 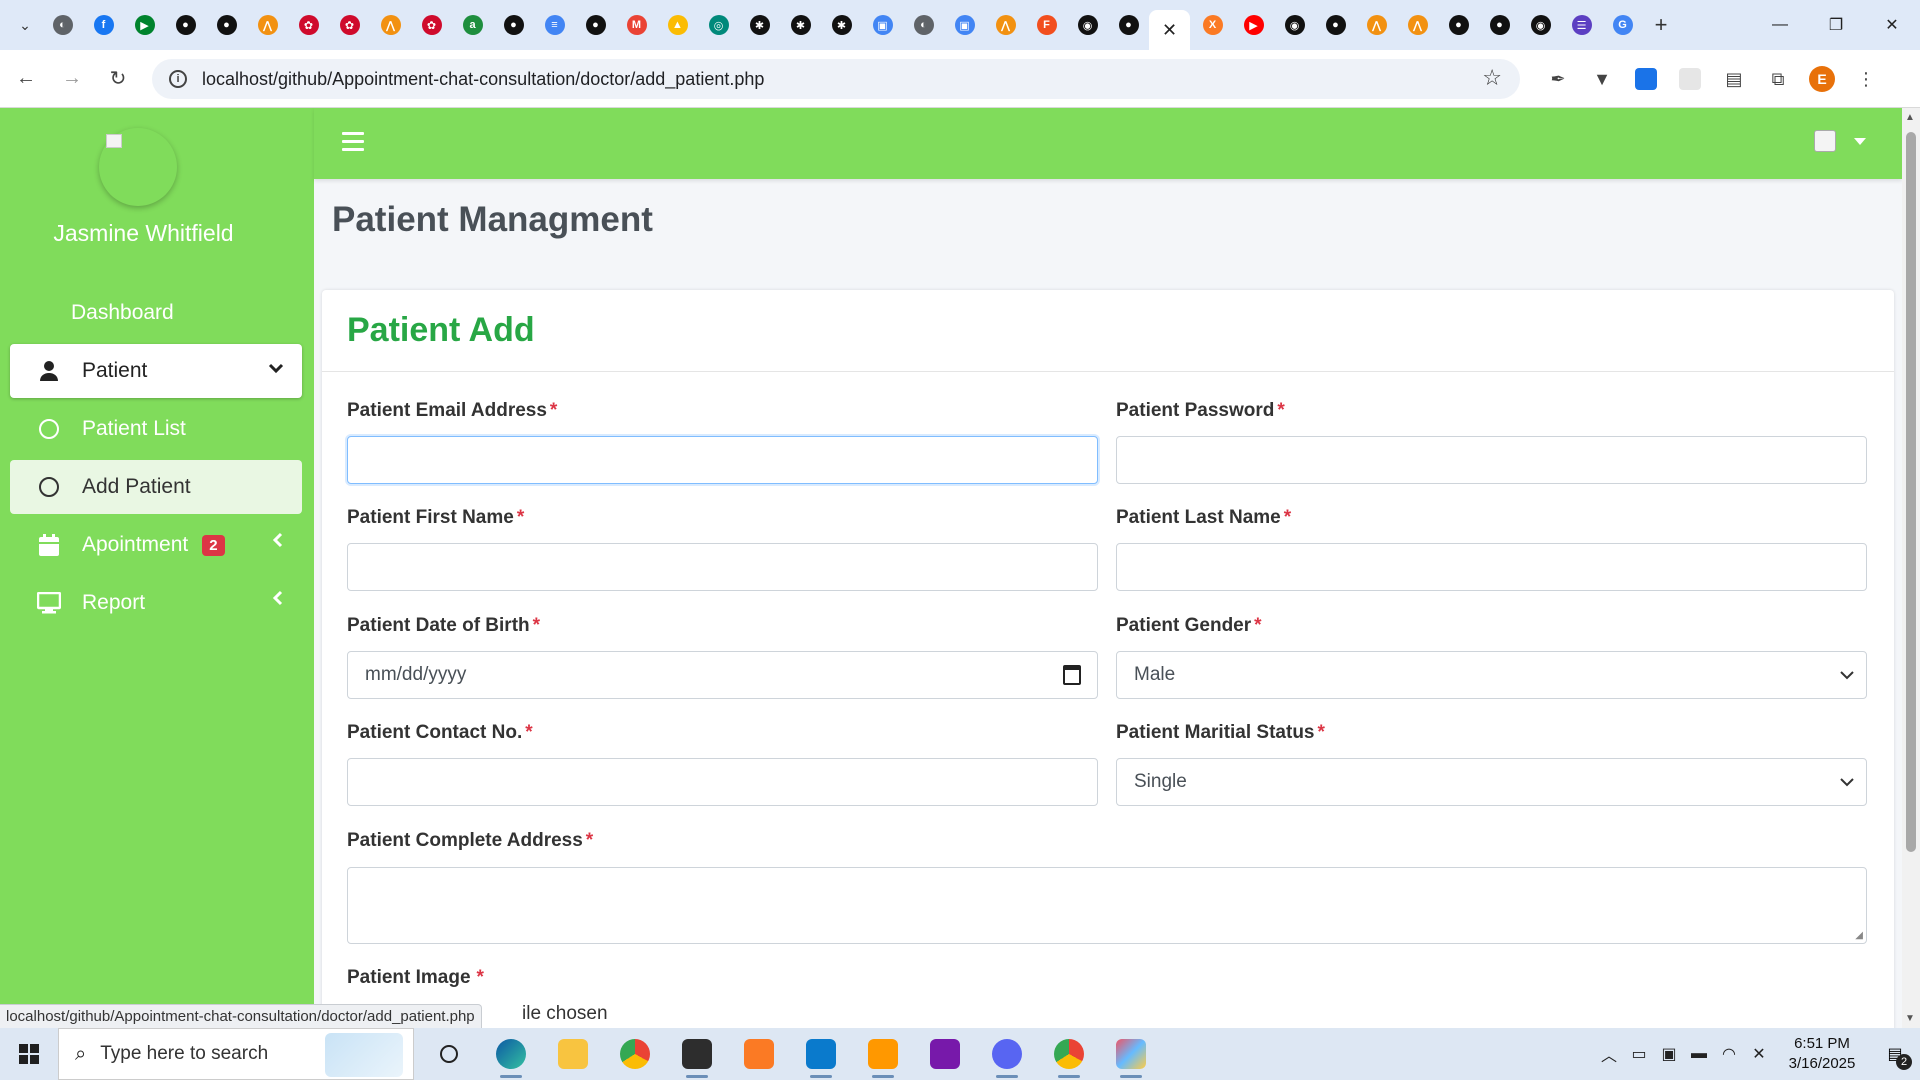 What do you see at coordinates (821, 1054) in the screenshot?
I see `vscode-icon` at bounding box center [821, 1054].